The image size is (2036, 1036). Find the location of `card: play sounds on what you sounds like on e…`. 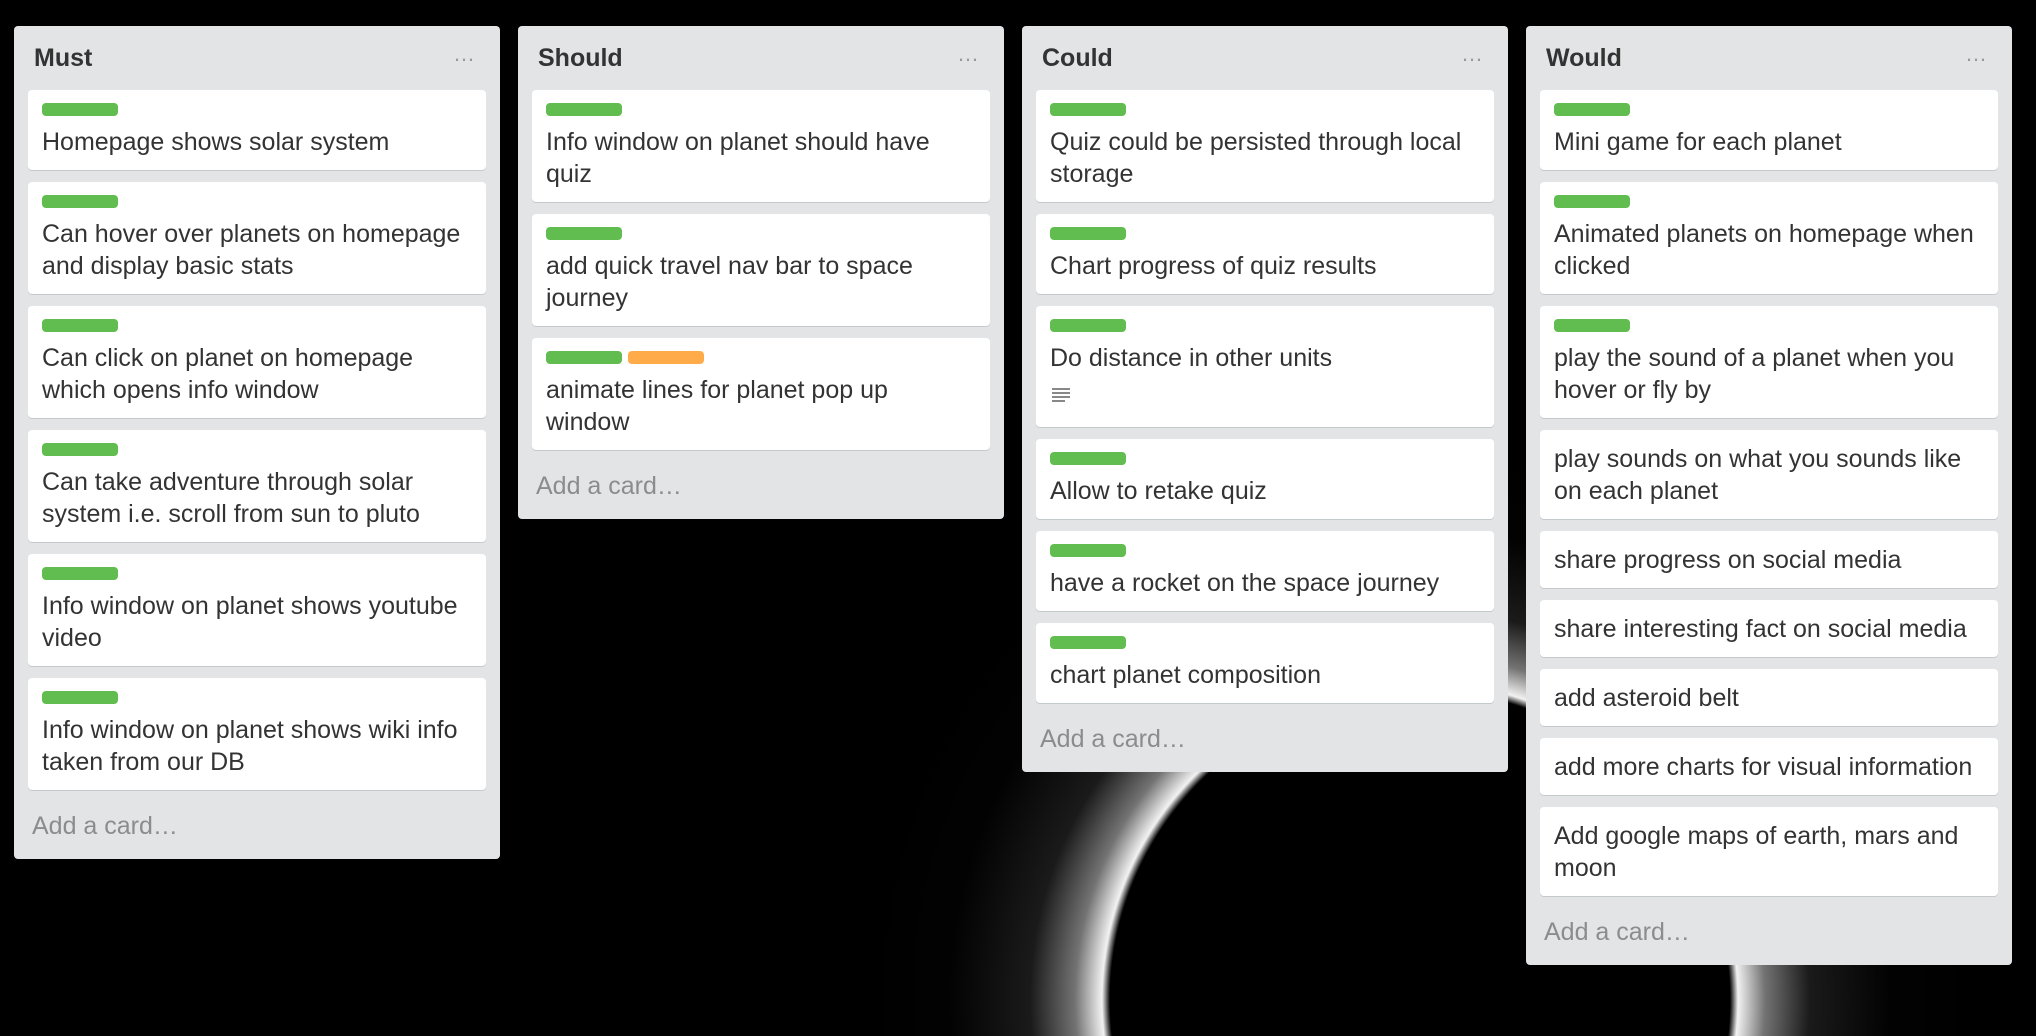

card: play sounds on what you sounds like on e… is located at coordinates (1769, 474).